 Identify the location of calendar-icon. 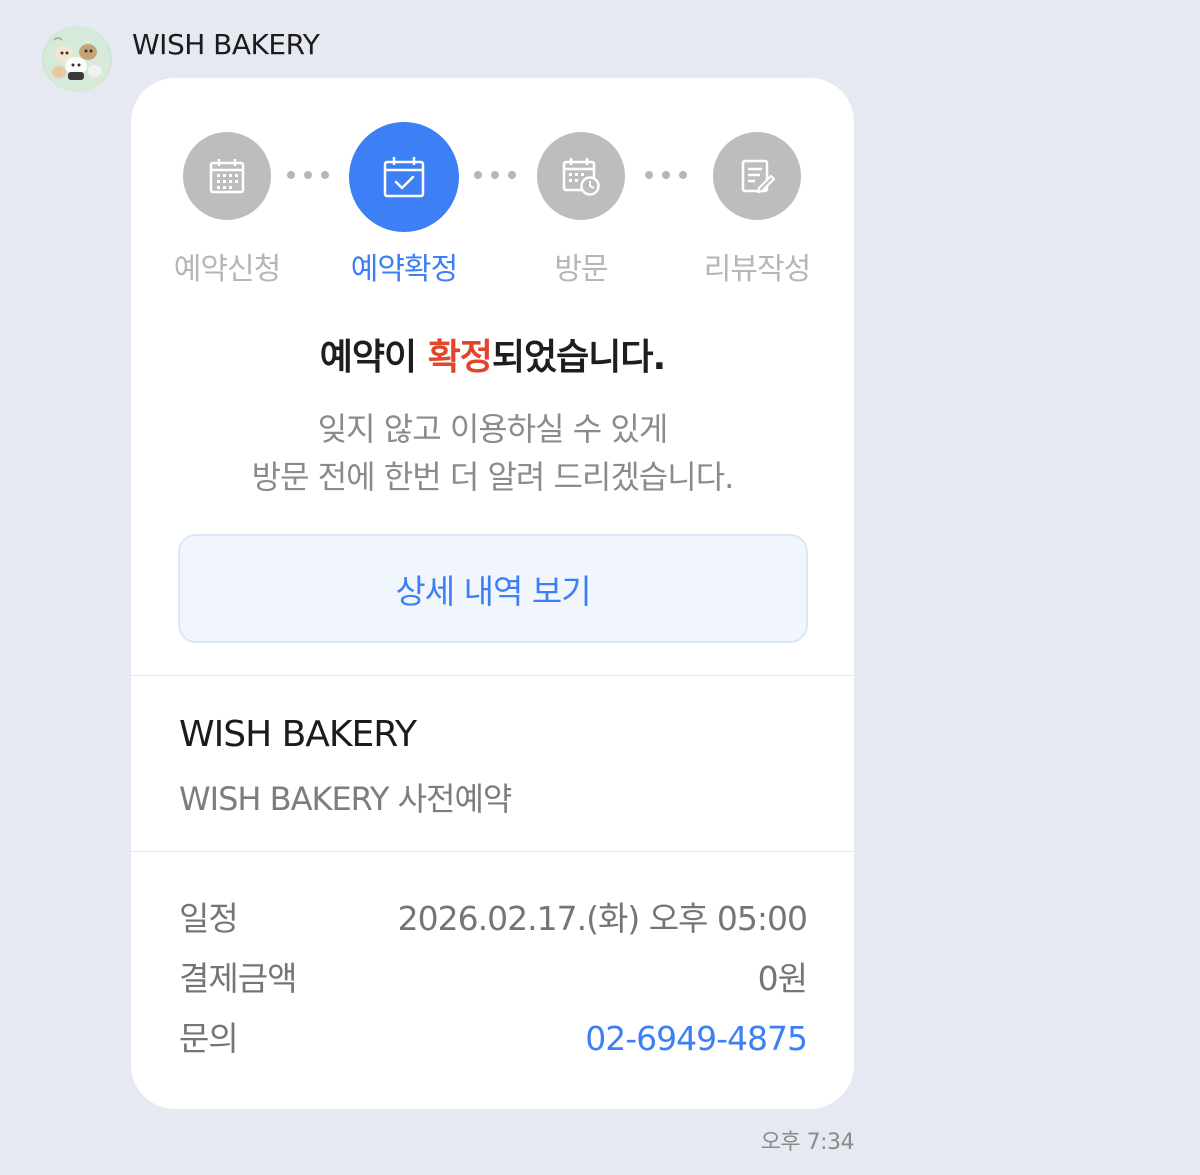
(227, 176).